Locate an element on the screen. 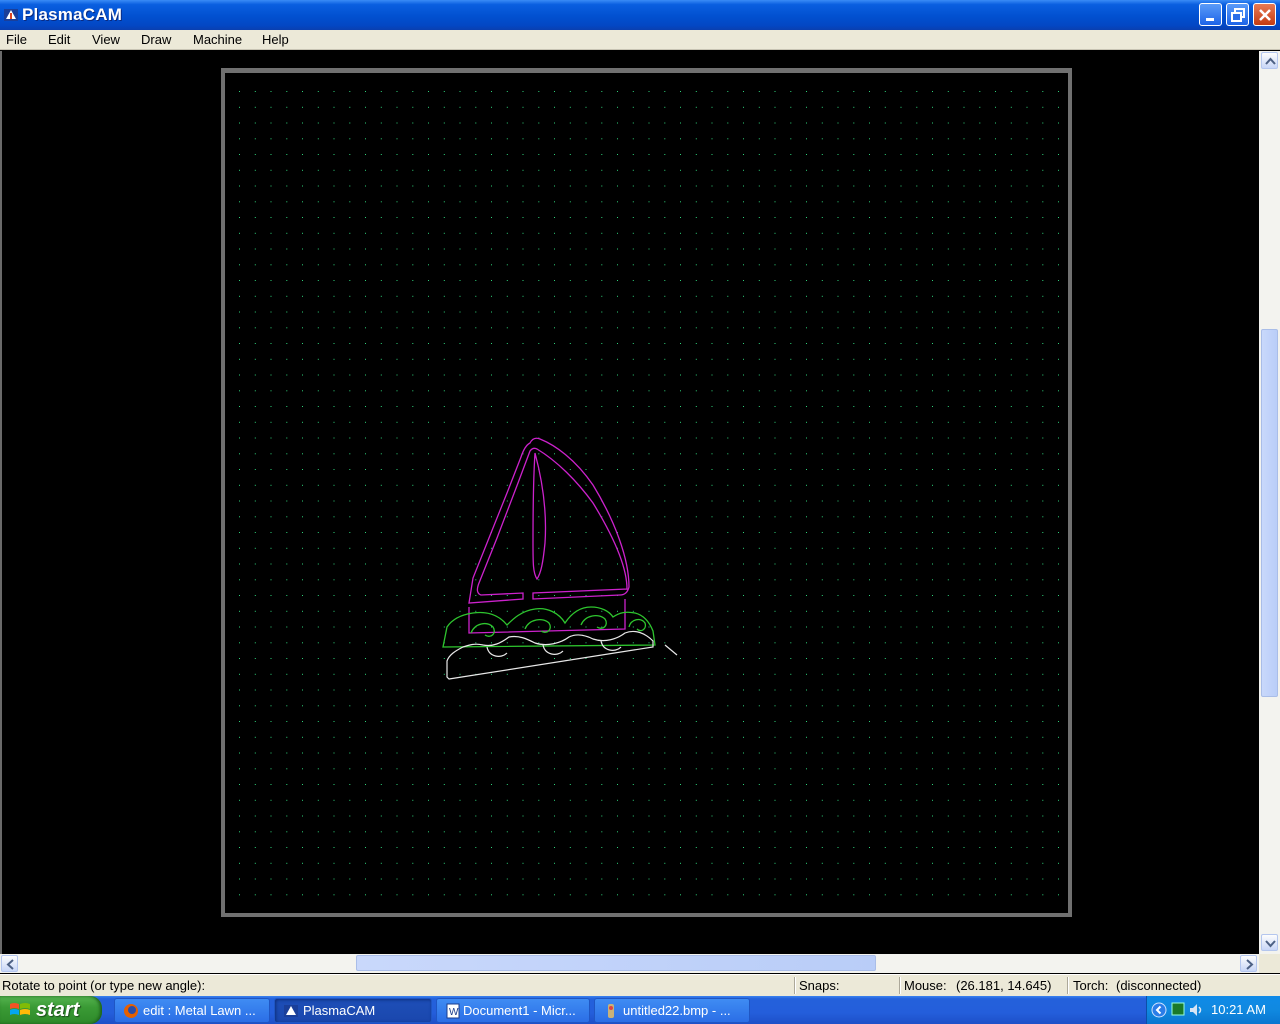 The image size is (1280, 1024). scroll-down-button is located at coordinates (1269, 942).